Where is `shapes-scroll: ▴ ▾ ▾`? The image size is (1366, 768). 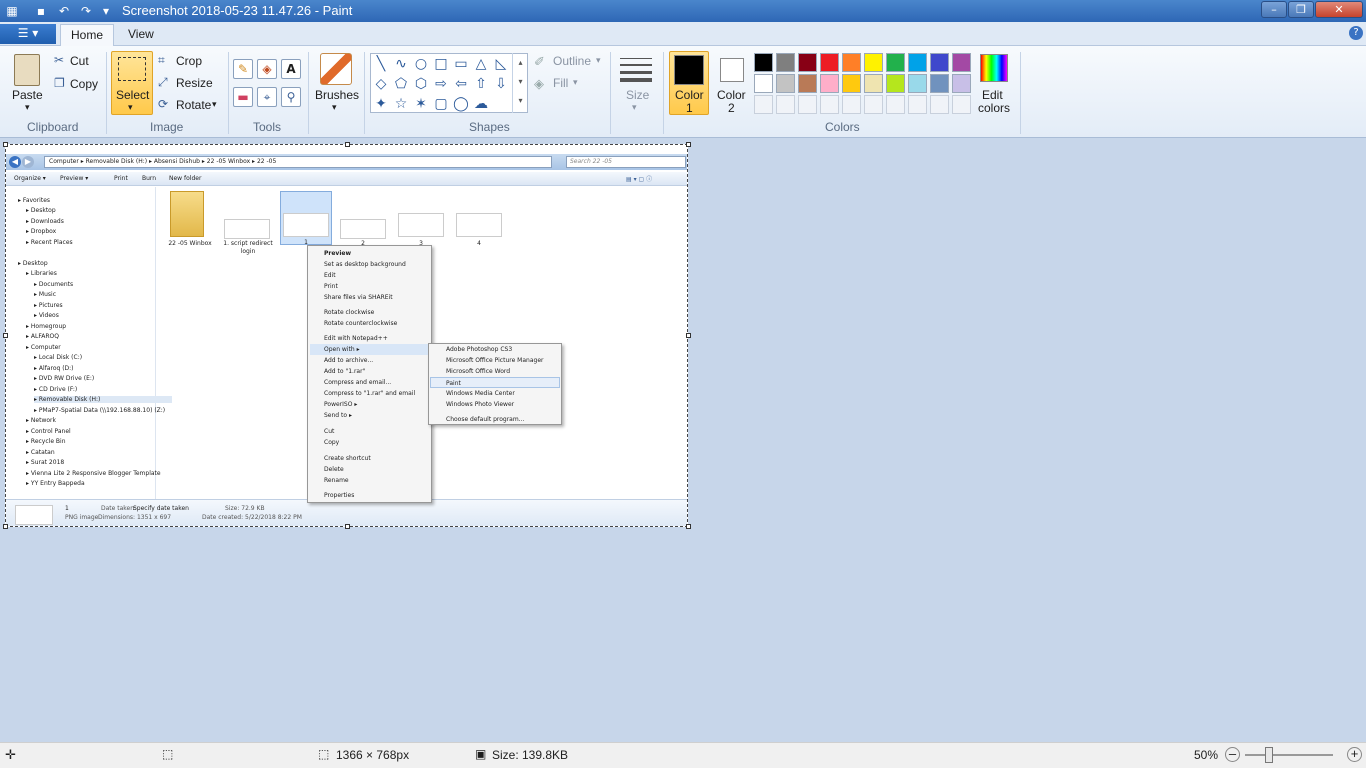
shapes-scroll: ▴ ▾ ▾ is located at coordinates (520, 83).